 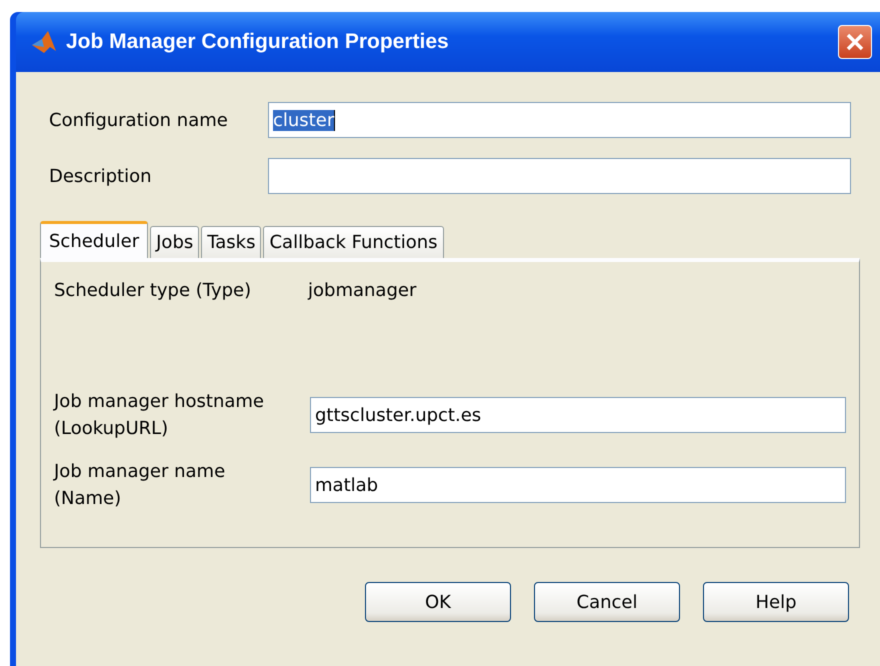 What do you see at coordinates (607, 602) in the screenshot?
I see `dialog-button: Cancel` at bounding box center [607, 602].